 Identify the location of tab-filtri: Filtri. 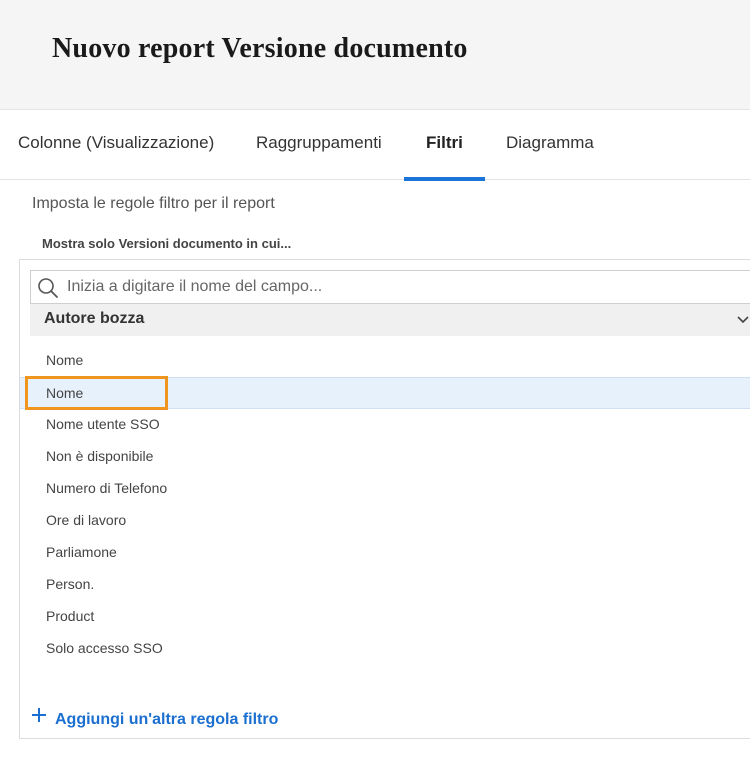
(444, 146).